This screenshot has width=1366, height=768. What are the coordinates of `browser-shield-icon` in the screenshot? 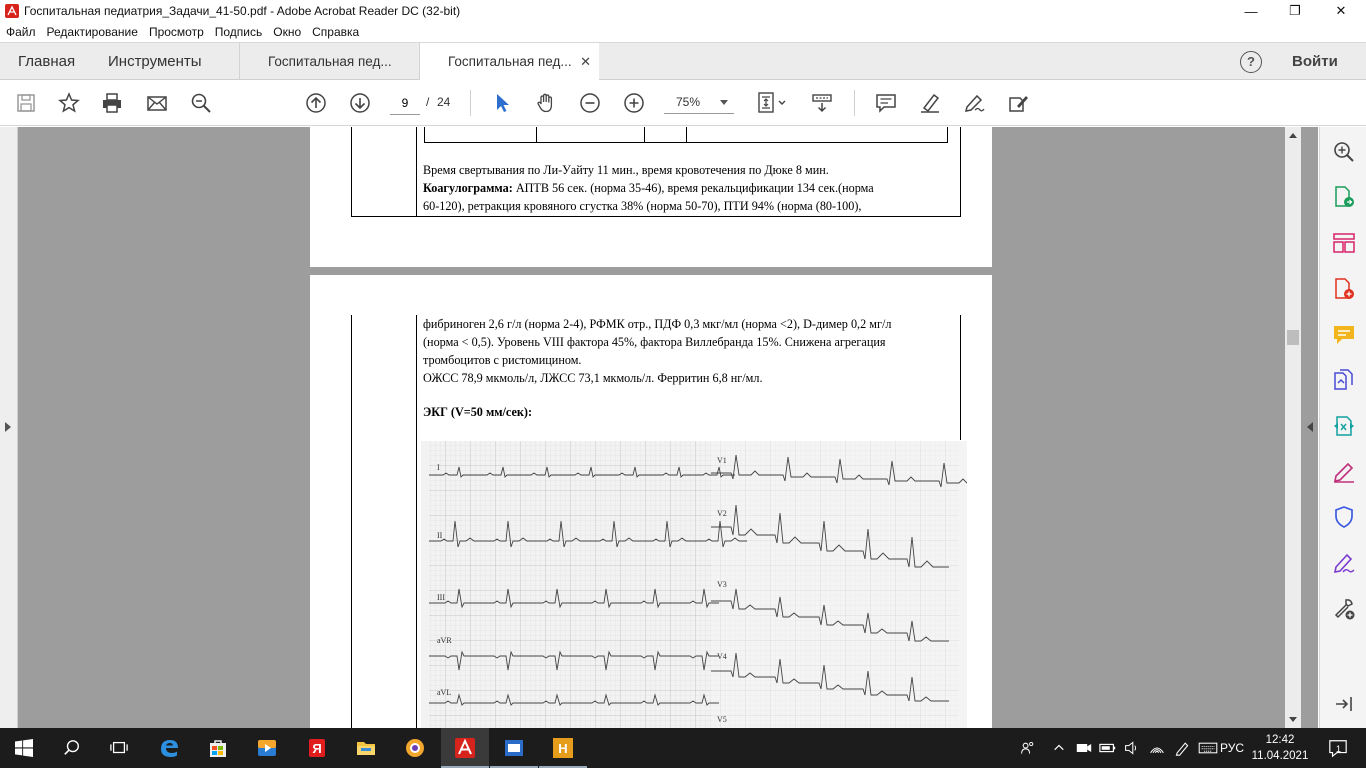 It's located at (415, 748).